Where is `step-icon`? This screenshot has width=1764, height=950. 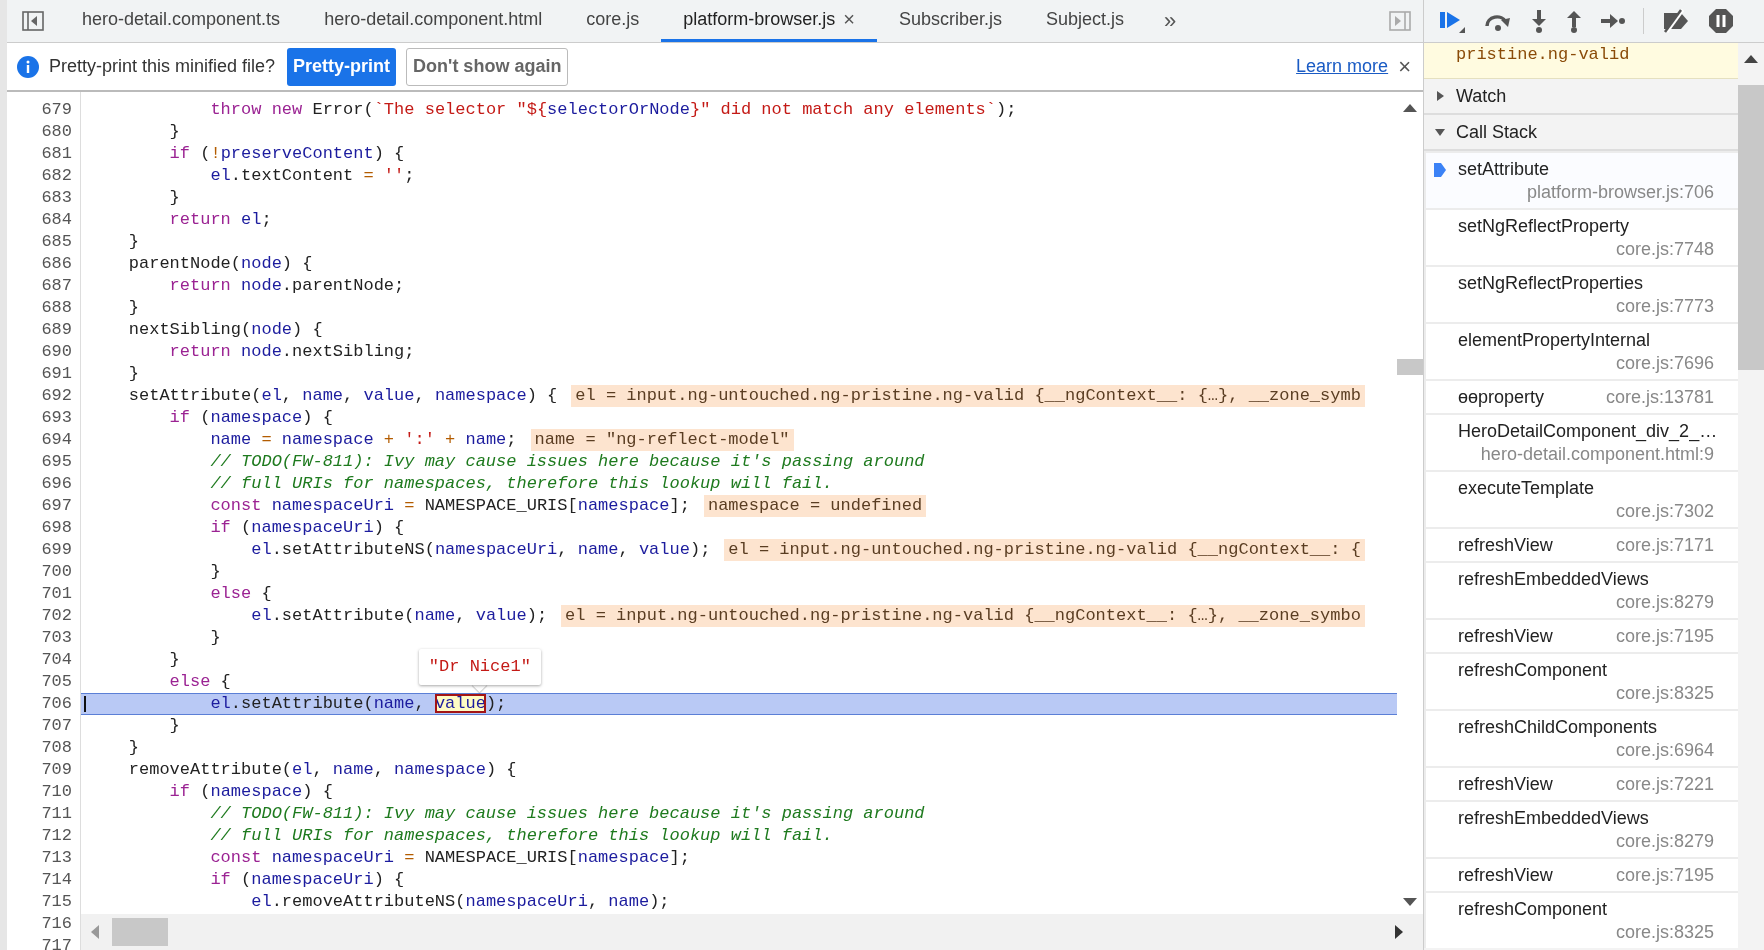
step-icon is located at coordinates (1613, 21).